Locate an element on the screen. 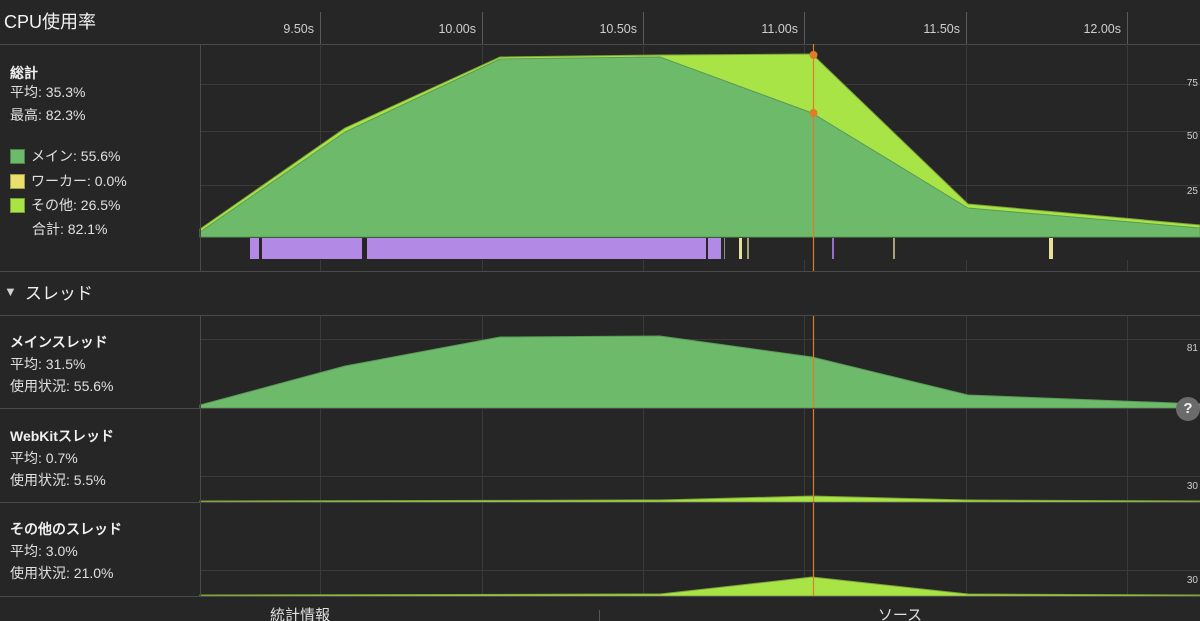 This screenshot has width=1200, height=621. other-threads-area is located at coordinates (699, 586).